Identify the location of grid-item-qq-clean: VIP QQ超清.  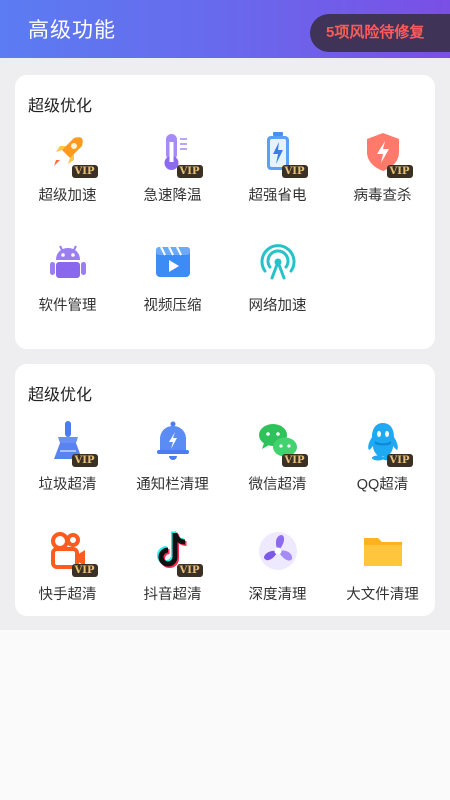
(382, 456).